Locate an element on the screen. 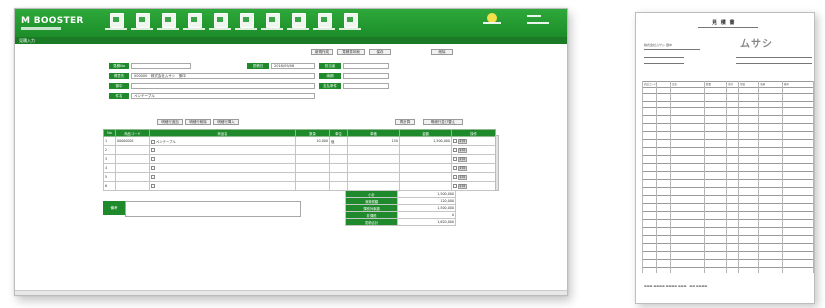 Image resolution: width=825 pixels, height=308 pixels. table-row: 1 00000001 ペンテーブル 10,000 個 150 1,500,000 削除 is located at coordinates (299, 141).